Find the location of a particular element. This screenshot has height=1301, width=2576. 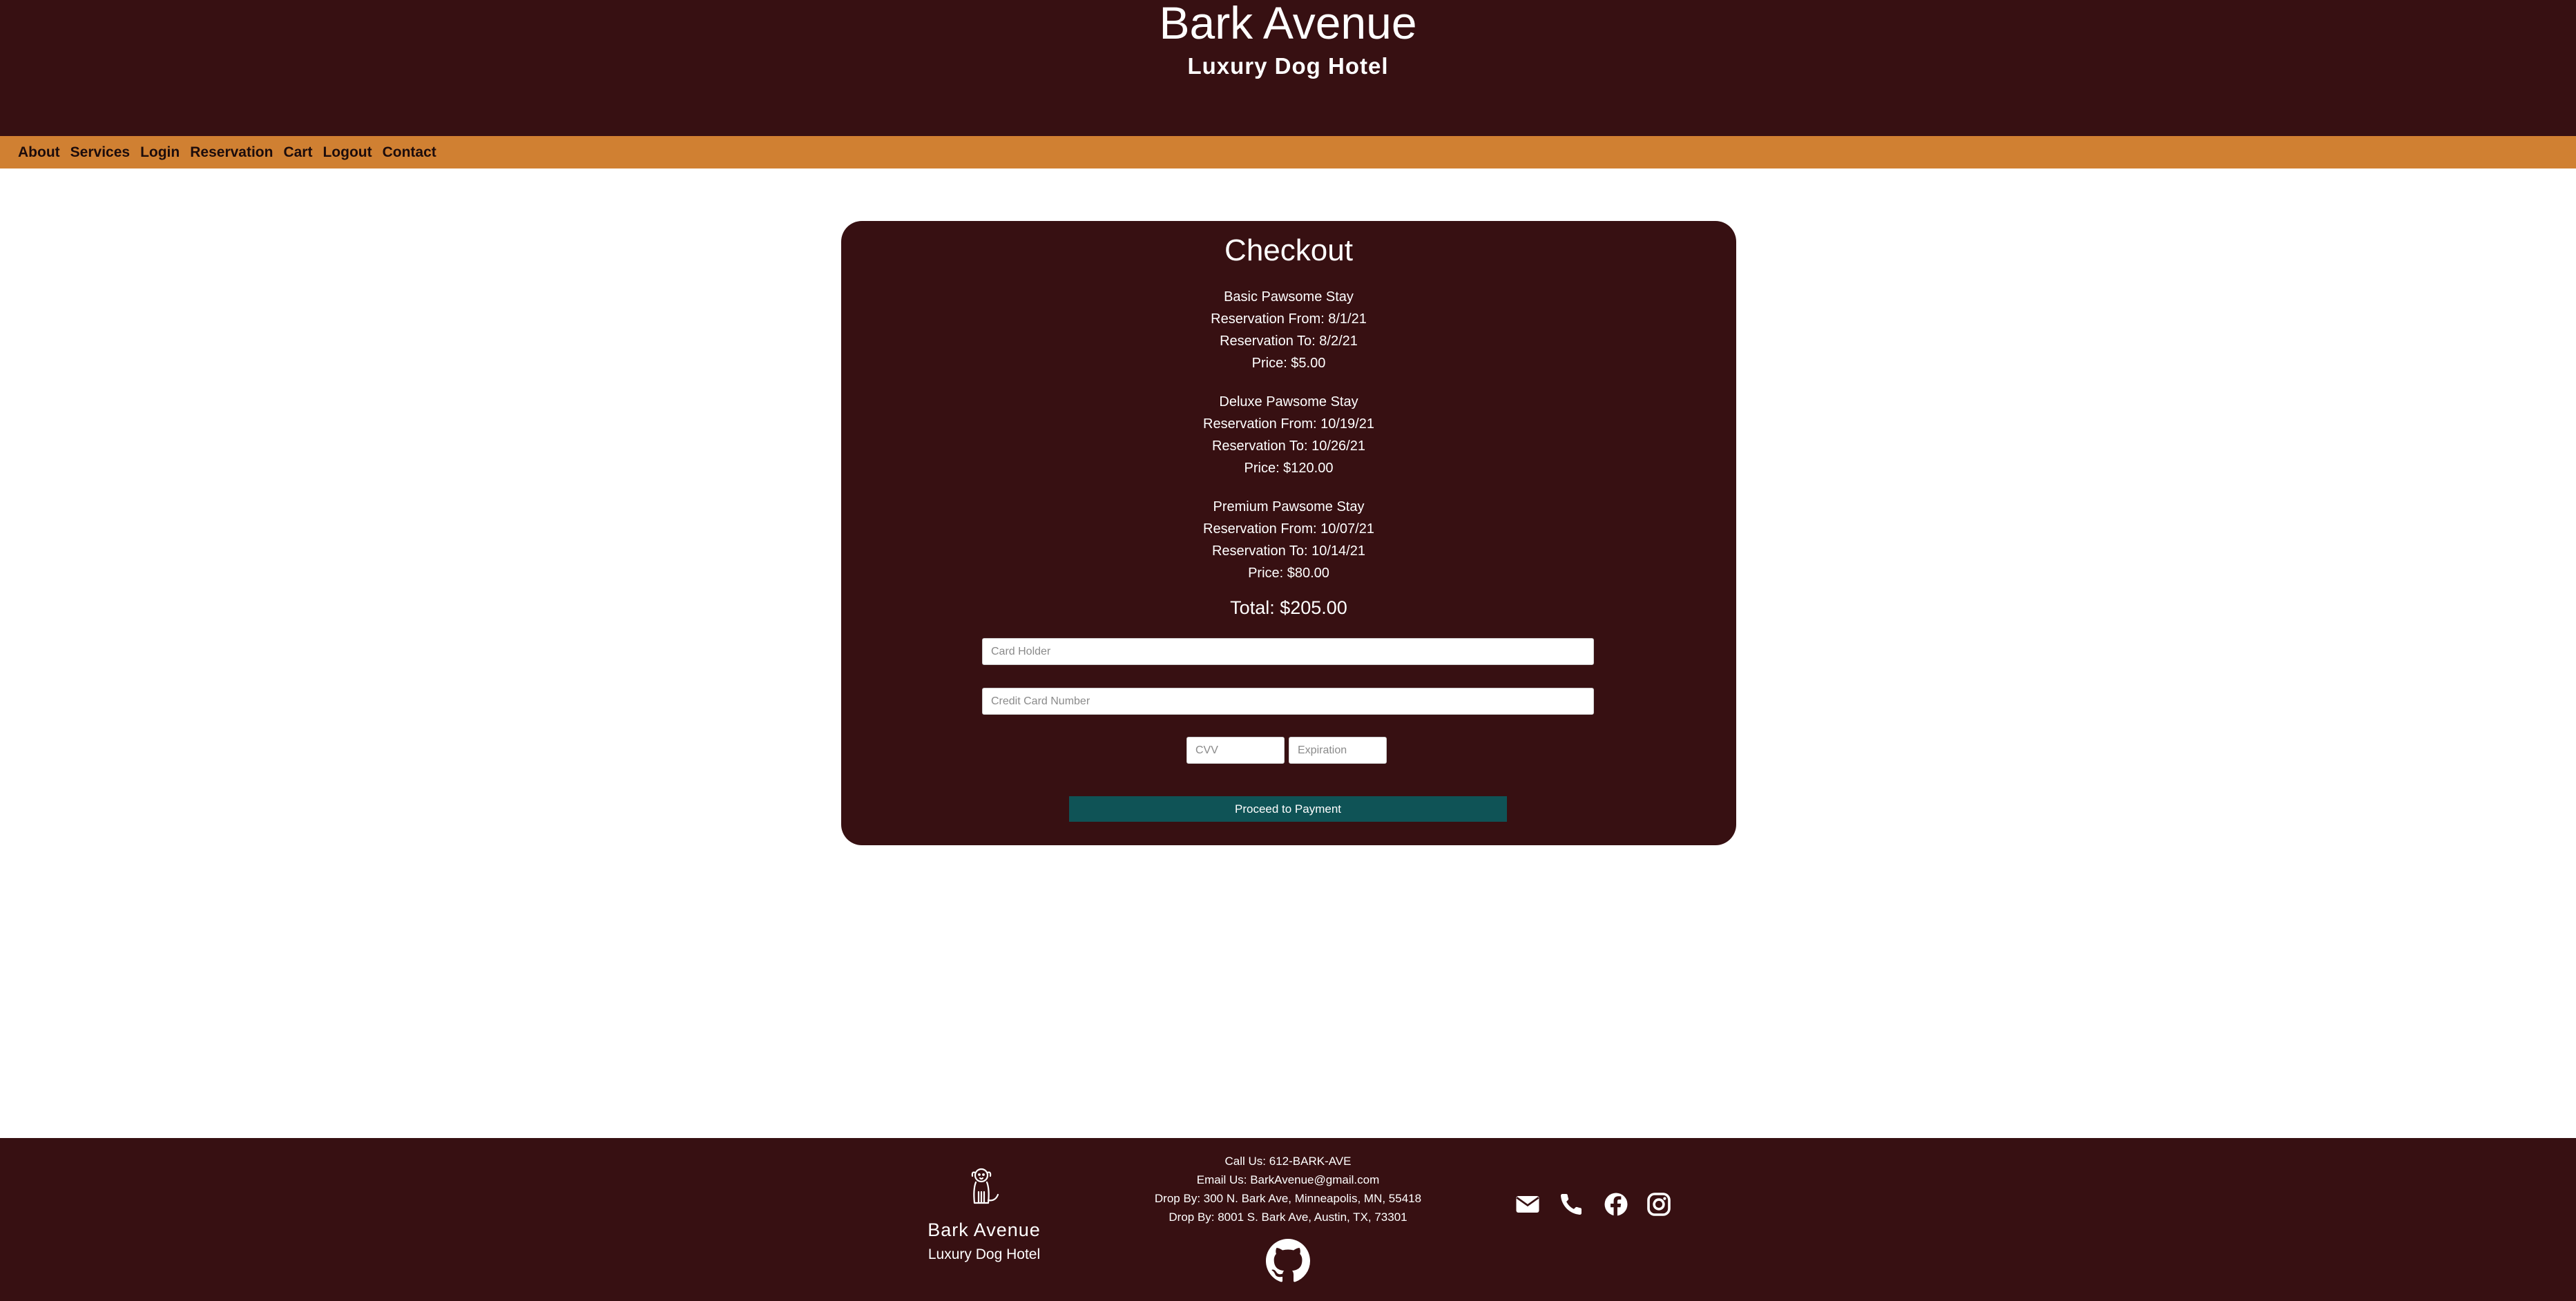

nav-login: Login is located at coordinates (160, 152).